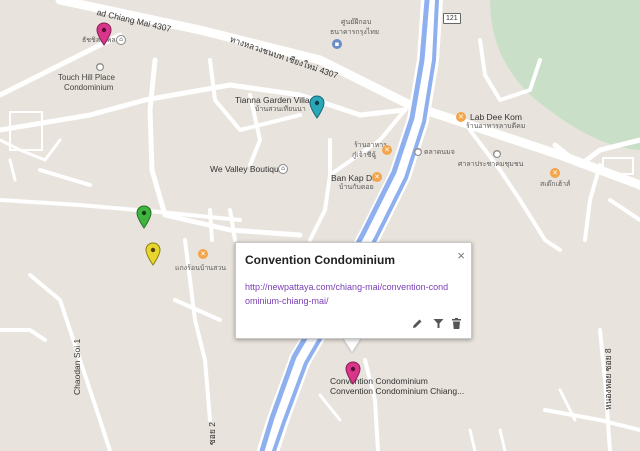 The image size is (640, 451). What do you see at coordinates (144, 217) in the screenshot?
I see `map-marker-green` at bounding box center [144, 217].